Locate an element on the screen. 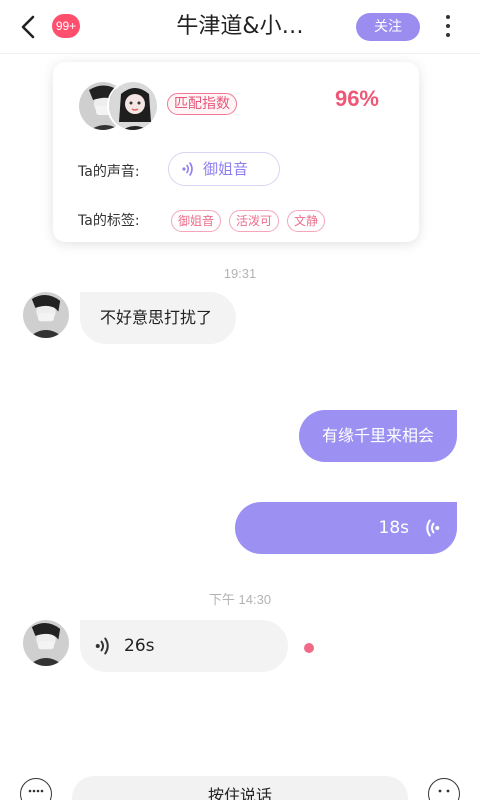 The image size is (480, 800). voice-type-text: 御姐音 is located at coordinates (226, 169).